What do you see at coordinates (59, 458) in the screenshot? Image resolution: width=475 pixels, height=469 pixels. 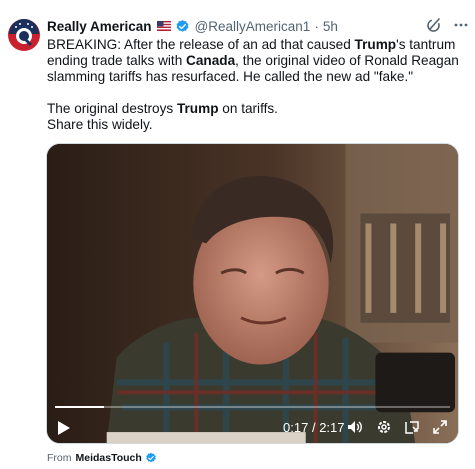 I see `source-label: From` at bounding box center [59, 458].